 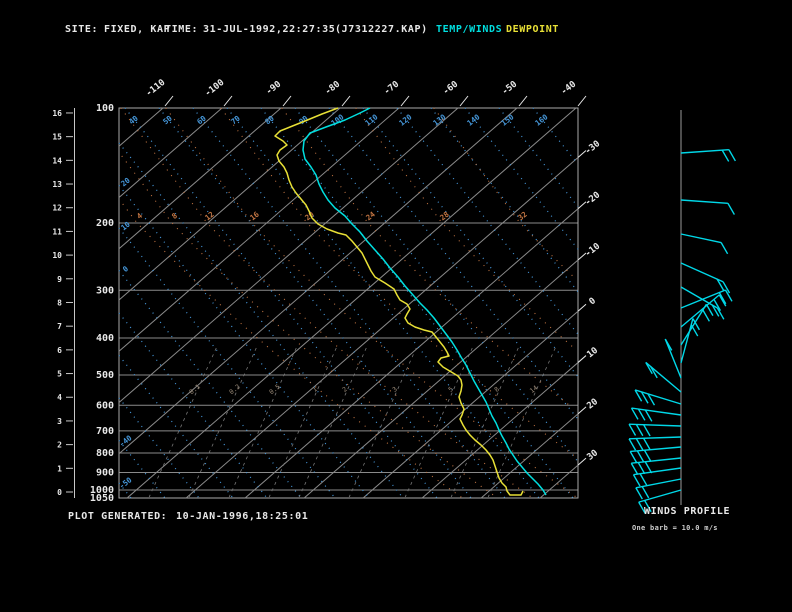 I want to click on height-axis-label: 3, so click(x=59, y=421).